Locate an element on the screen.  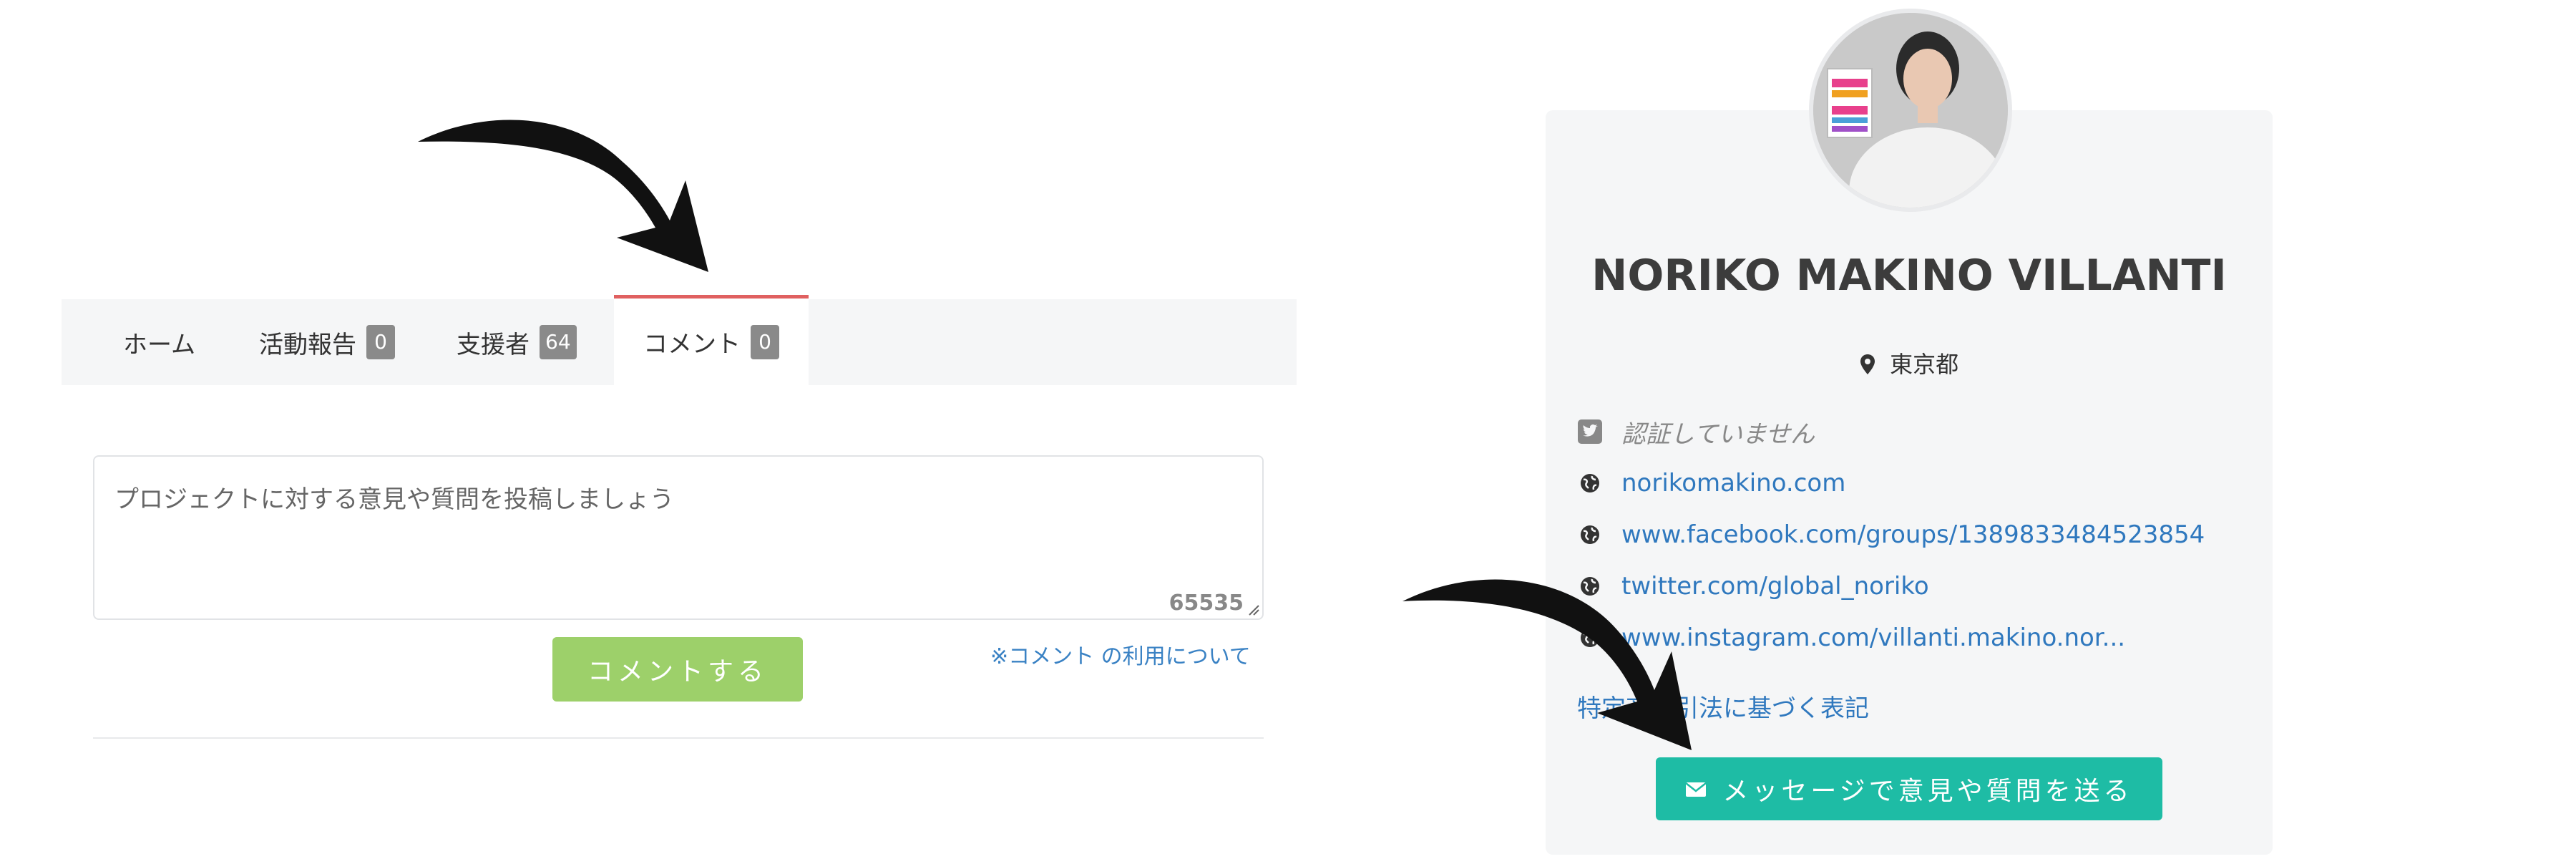
location-text: 東京都 is located at coordinates (1924, 364).